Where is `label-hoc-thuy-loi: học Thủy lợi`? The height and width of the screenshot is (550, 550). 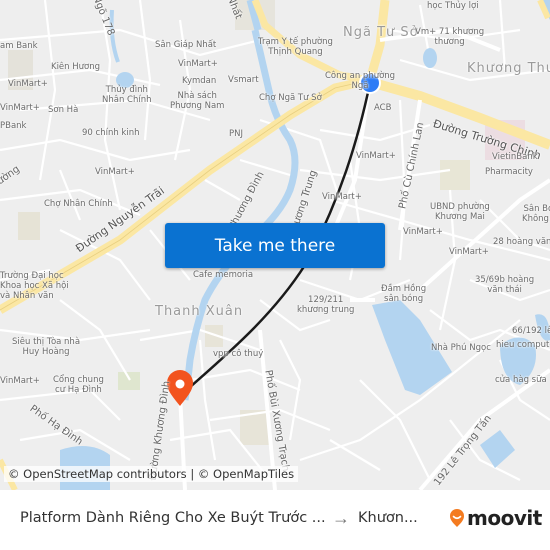 label-hoc-thuy-loi: học Thủy lợi is located at coordinates (453, 6).